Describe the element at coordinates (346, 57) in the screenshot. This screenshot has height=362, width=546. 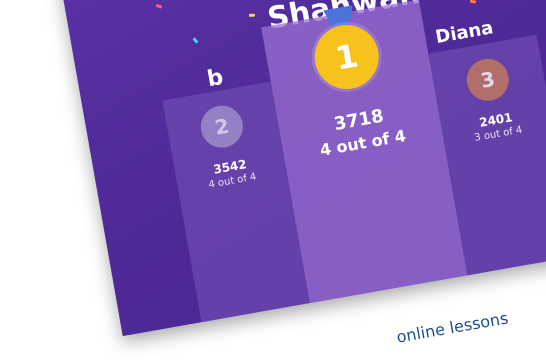
I see `rank-1-medal-icon: 1` at that location.